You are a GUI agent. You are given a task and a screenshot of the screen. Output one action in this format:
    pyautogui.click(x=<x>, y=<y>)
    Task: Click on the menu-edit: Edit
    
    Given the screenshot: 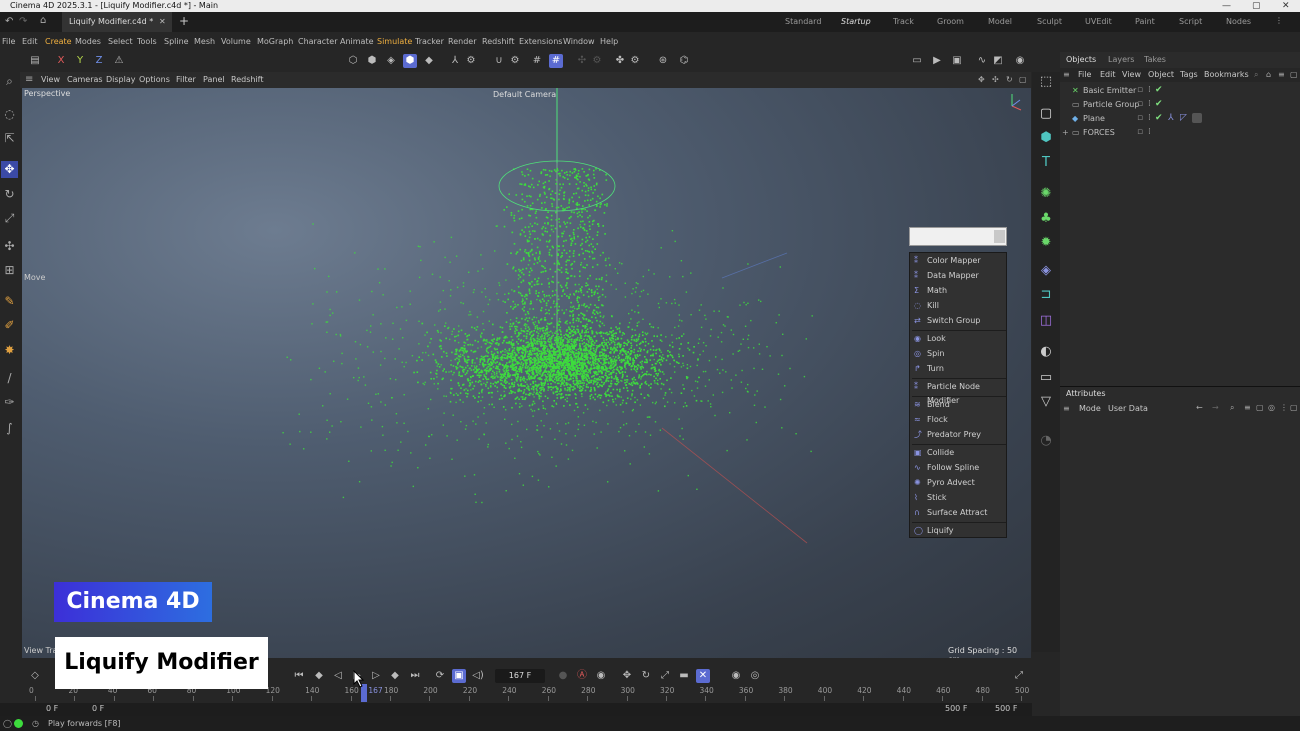 What is the action you would take?
    pyautogui.click(x=30, y=41)
    